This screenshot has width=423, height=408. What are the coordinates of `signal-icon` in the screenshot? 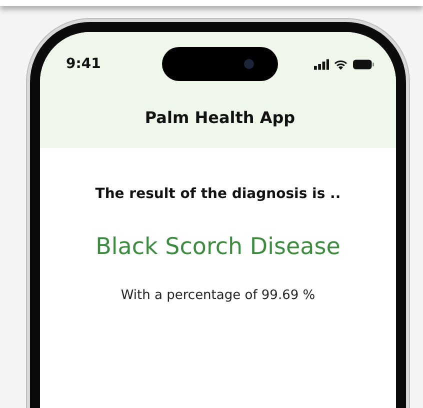 It's located at (322, 64).